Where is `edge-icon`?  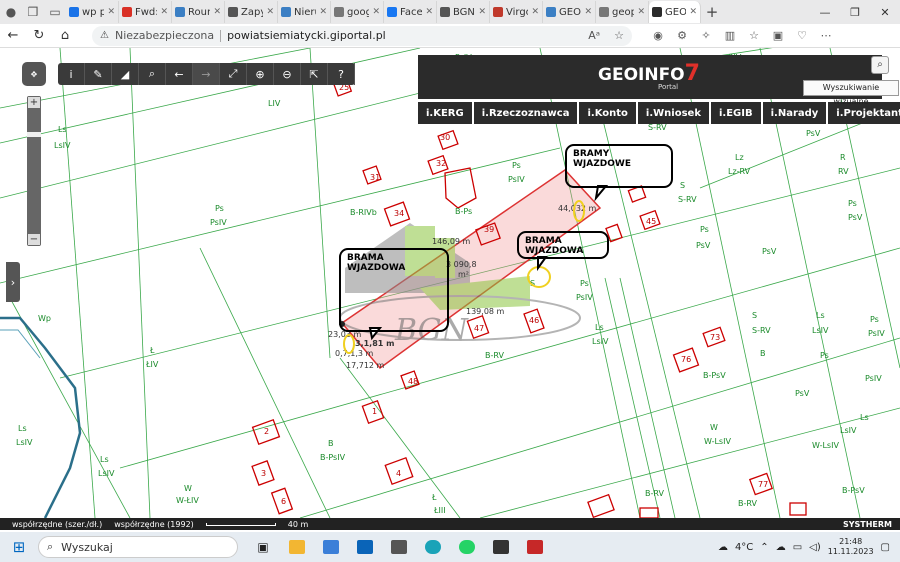 edge-icon is located at coordinates (433, 547).